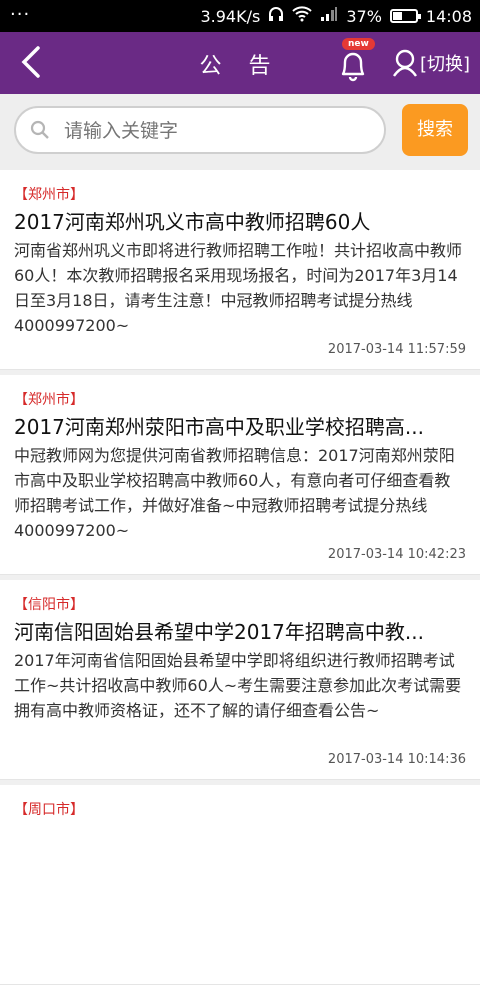 The height and width of the screenshot is (985, 480). I want to click on notice-date: 2017-03-14 10:42:23, so click(396, 554).